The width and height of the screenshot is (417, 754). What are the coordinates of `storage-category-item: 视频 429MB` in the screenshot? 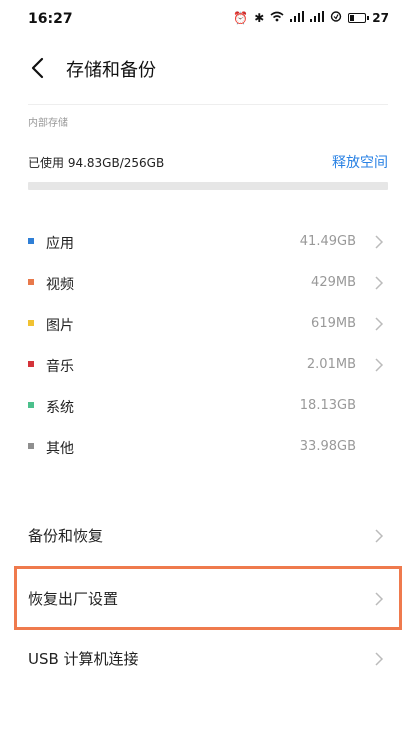 It's located at (208, 283).